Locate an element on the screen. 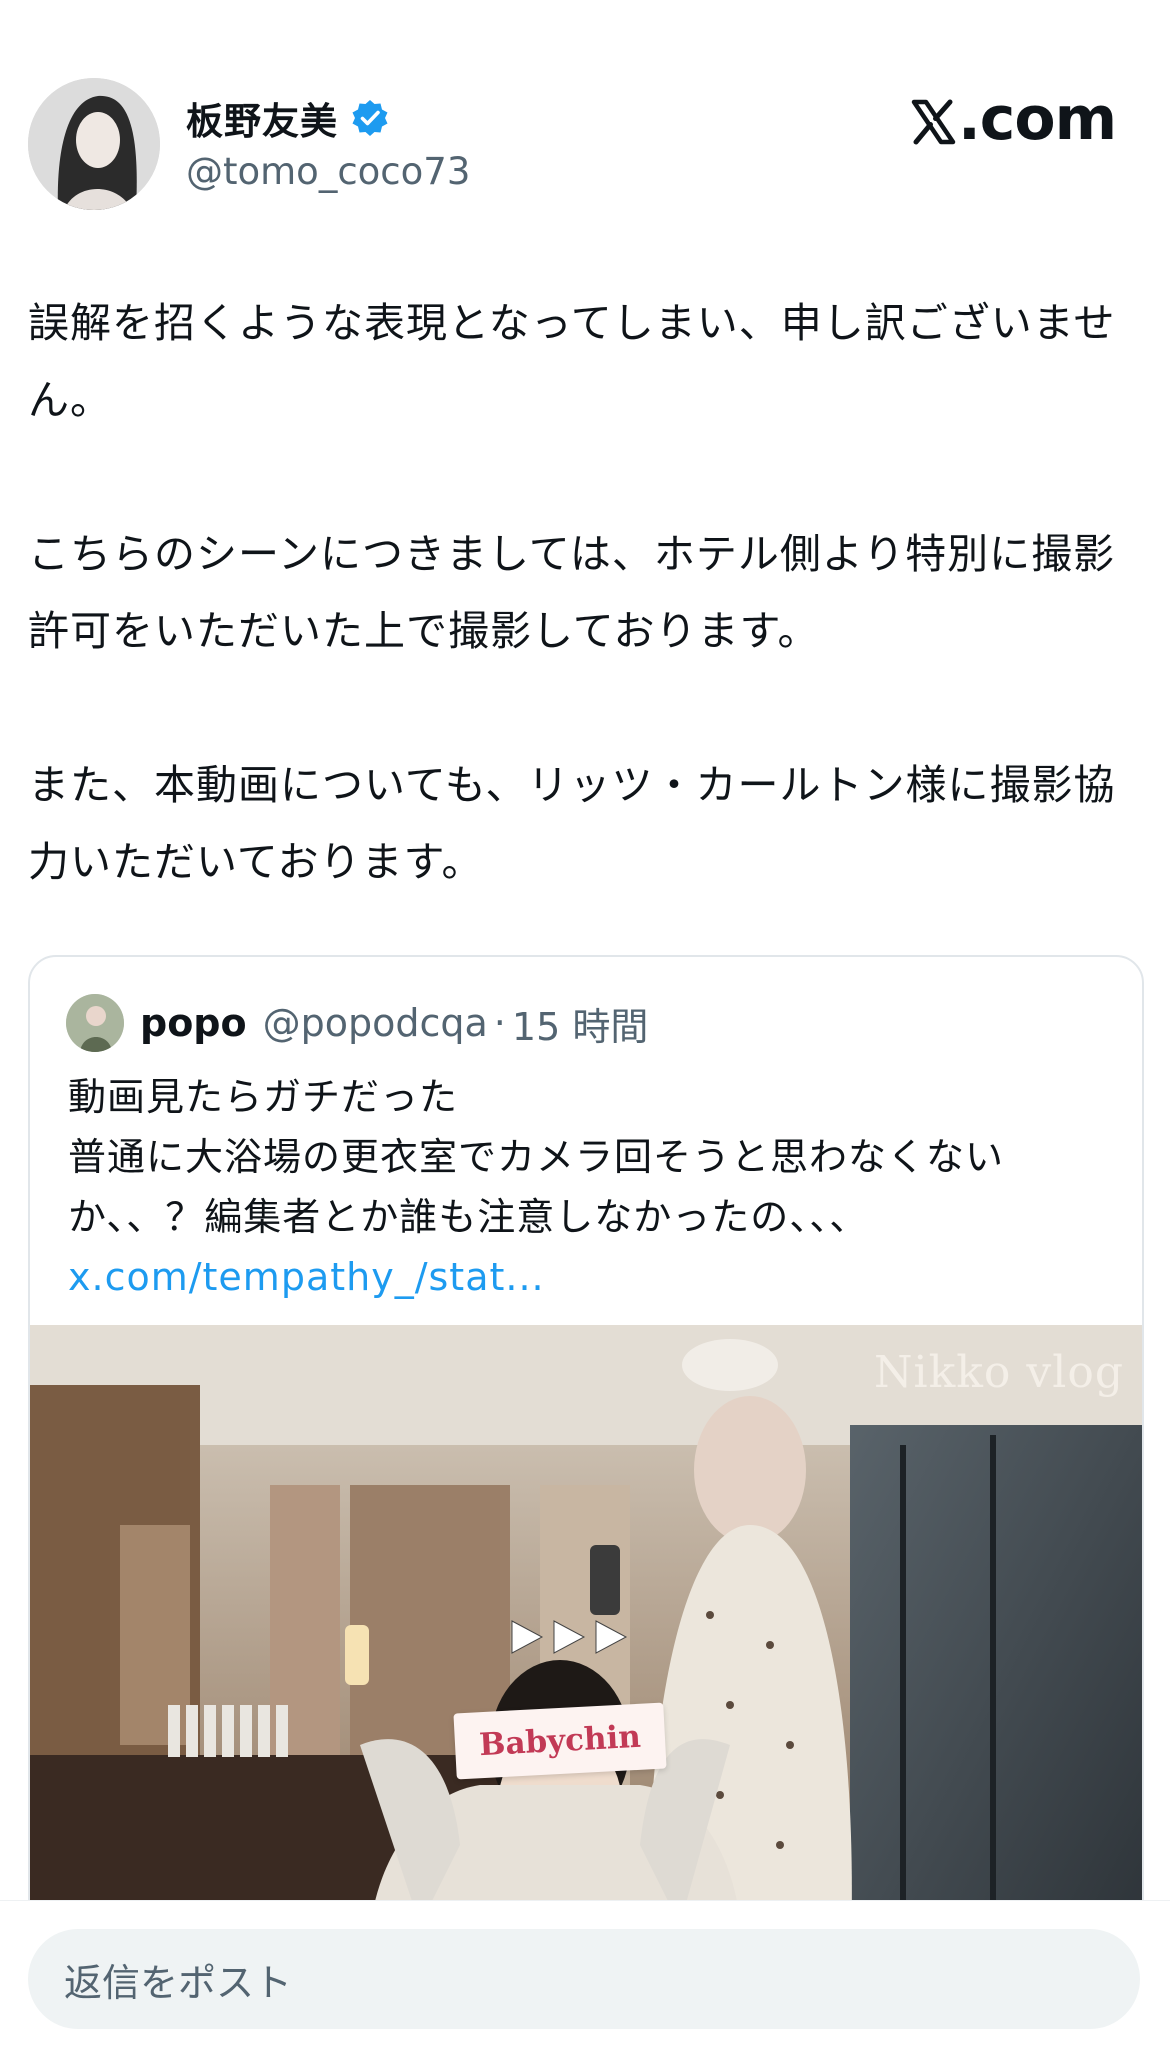 This screenshot has width=1170, height=2046. author-avatar is located at coordinates (94, 144).